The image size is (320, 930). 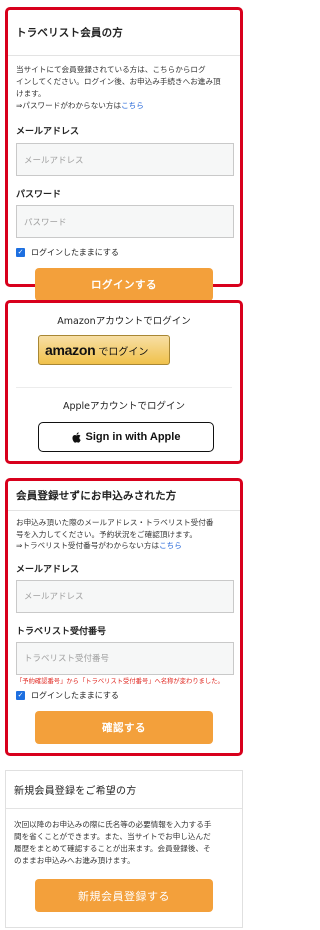 I want to click on guest-email-label: メールアドレス, so click(x=48, y=569).